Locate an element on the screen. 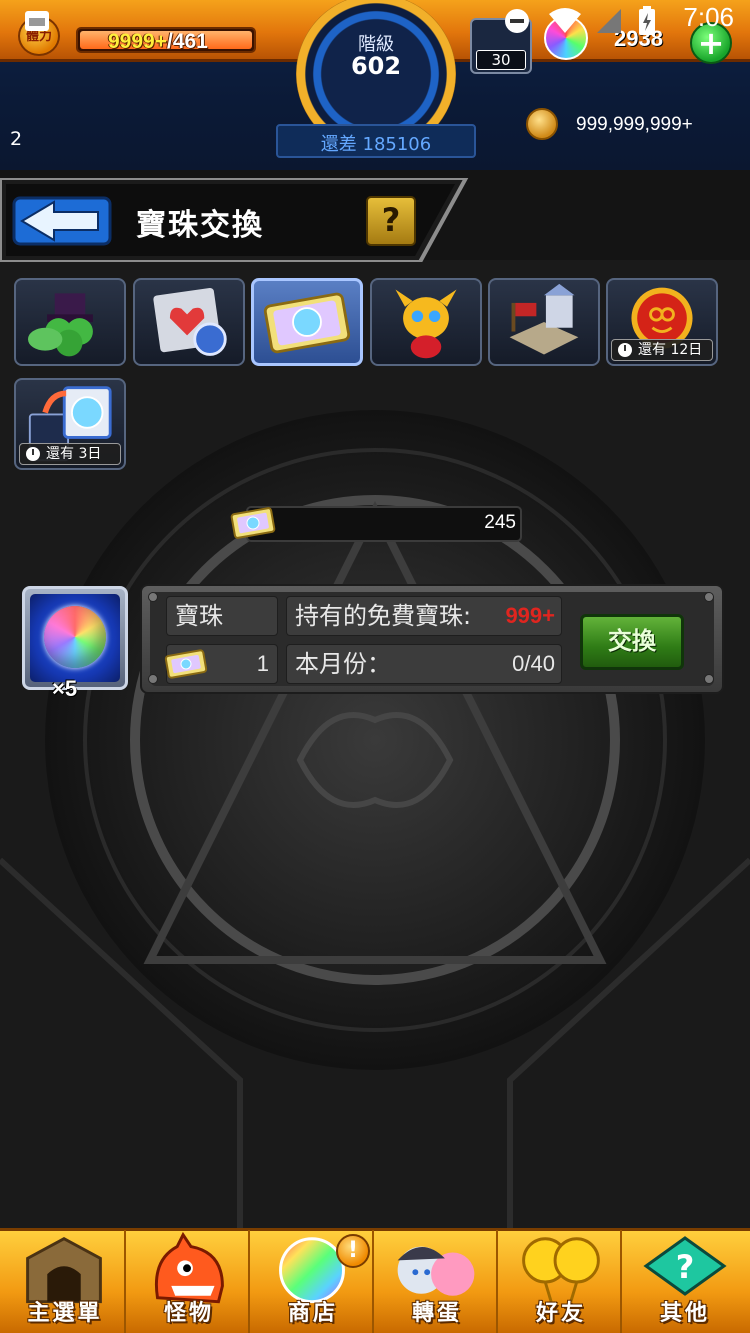  reward-quantity: ×5 is located at coordinates (65, 688).